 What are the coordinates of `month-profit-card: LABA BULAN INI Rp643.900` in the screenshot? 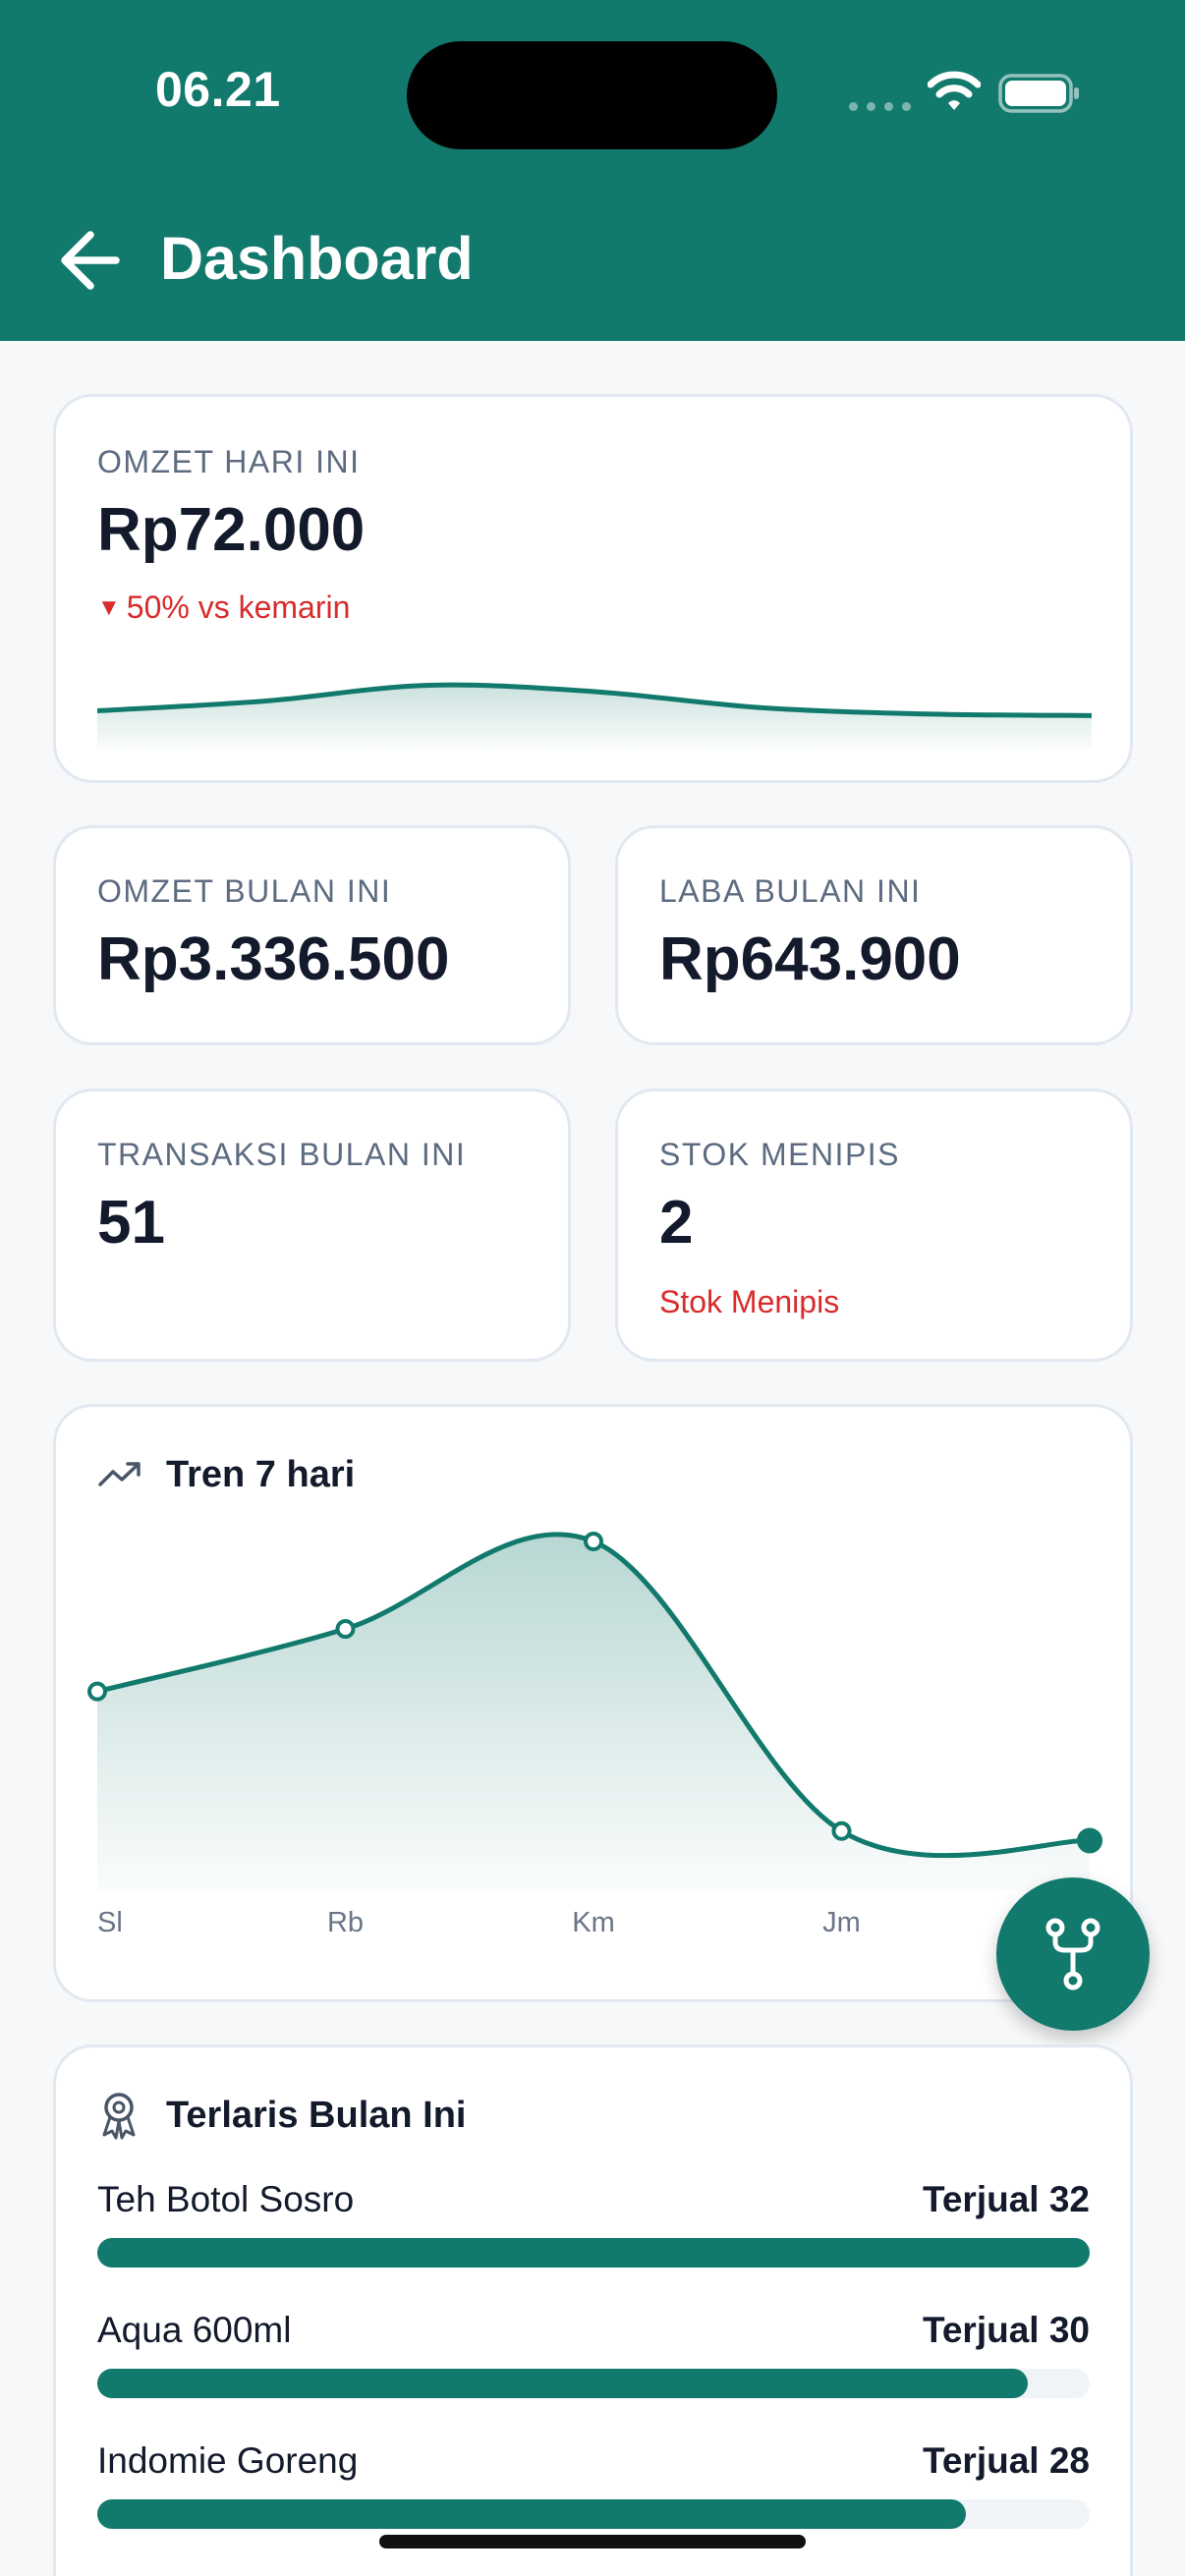 It's located at (874, 935).